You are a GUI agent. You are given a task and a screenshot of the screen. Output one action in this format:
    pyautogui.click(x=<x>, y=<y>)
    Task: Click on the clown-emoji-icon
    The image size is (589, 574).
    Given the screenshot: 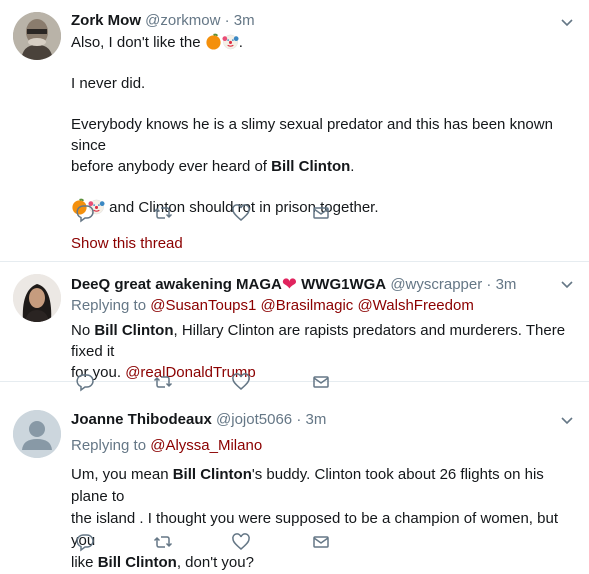 What is the action you would take?
    pyautogui.click(x=230, y=42)
    